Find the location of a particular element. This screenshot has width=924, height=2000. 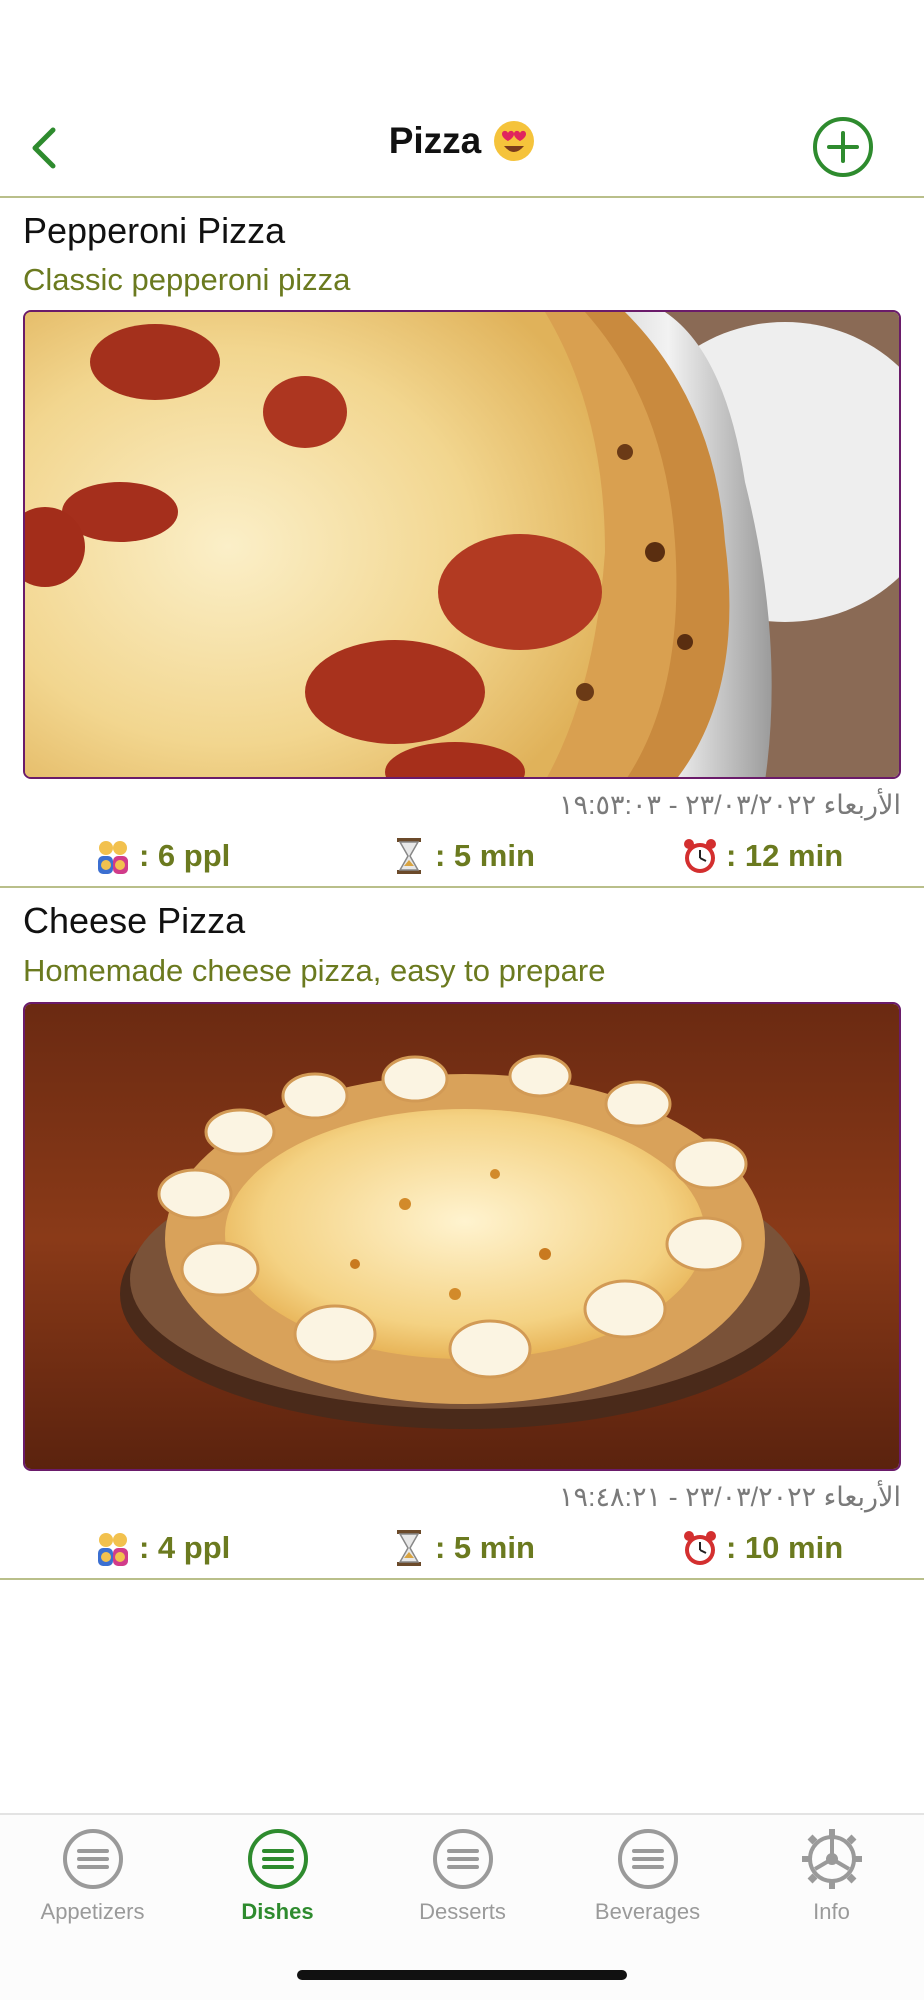

tab-label: Dishes is located at coordinates (277, 1911).